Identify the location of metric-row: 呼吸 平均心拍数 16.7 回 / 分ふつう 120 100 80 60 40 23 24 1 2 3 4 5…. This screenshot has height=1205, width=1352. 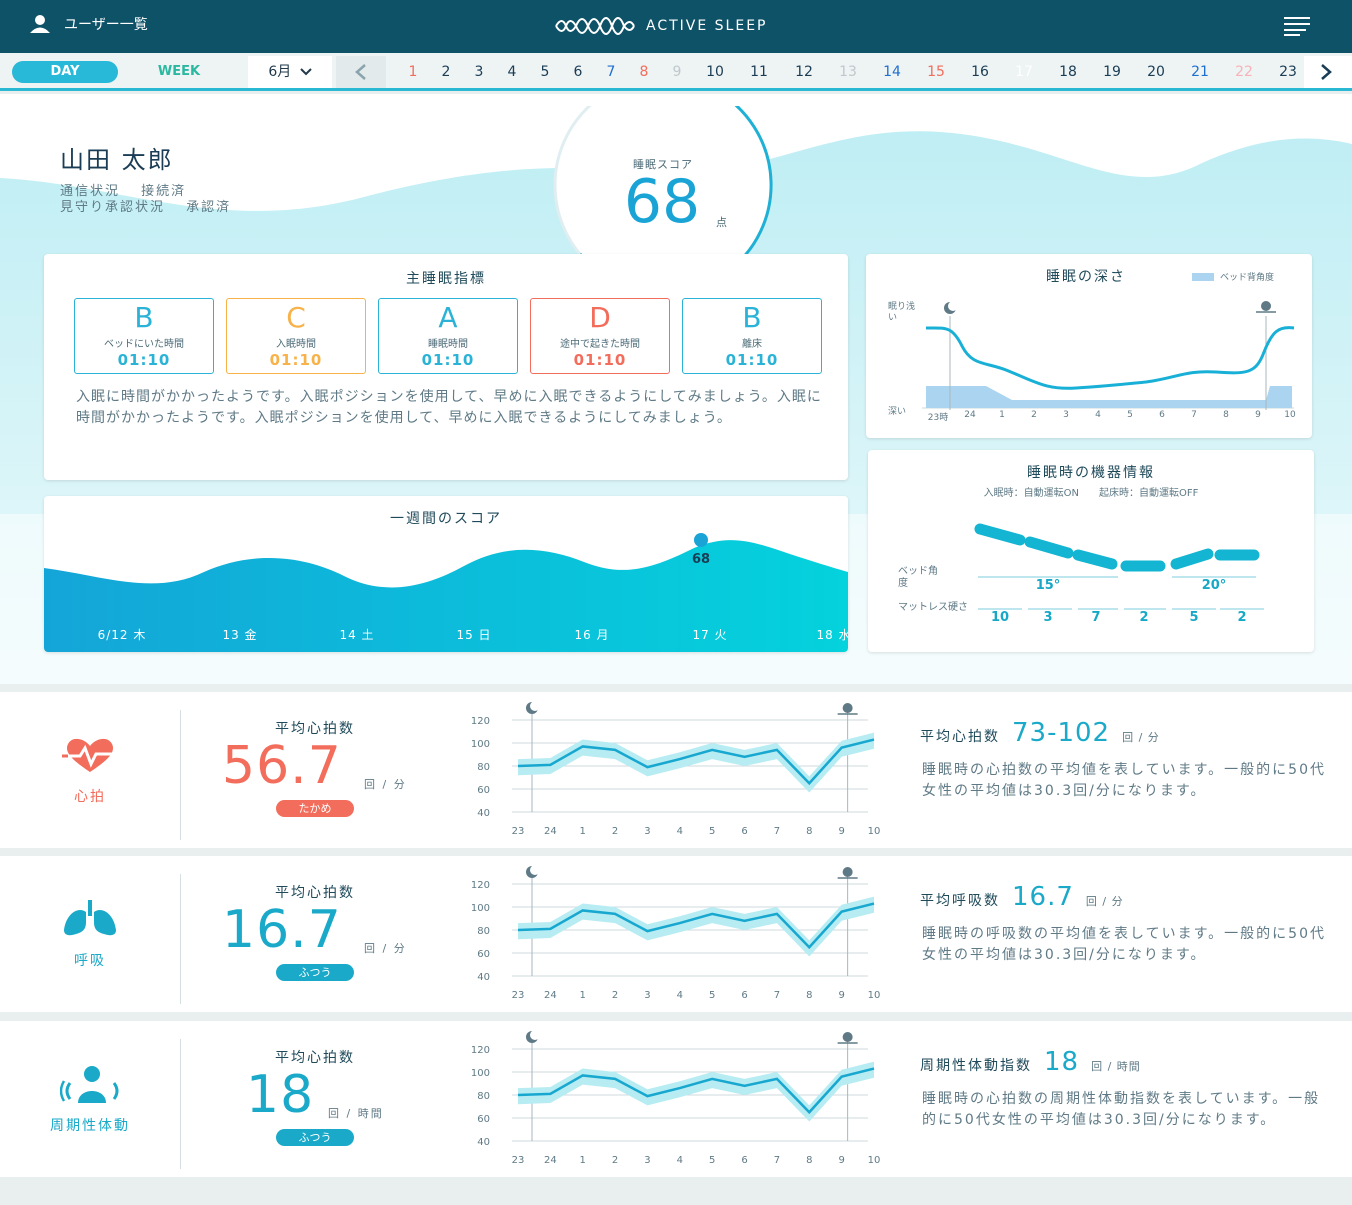
(676, 934).